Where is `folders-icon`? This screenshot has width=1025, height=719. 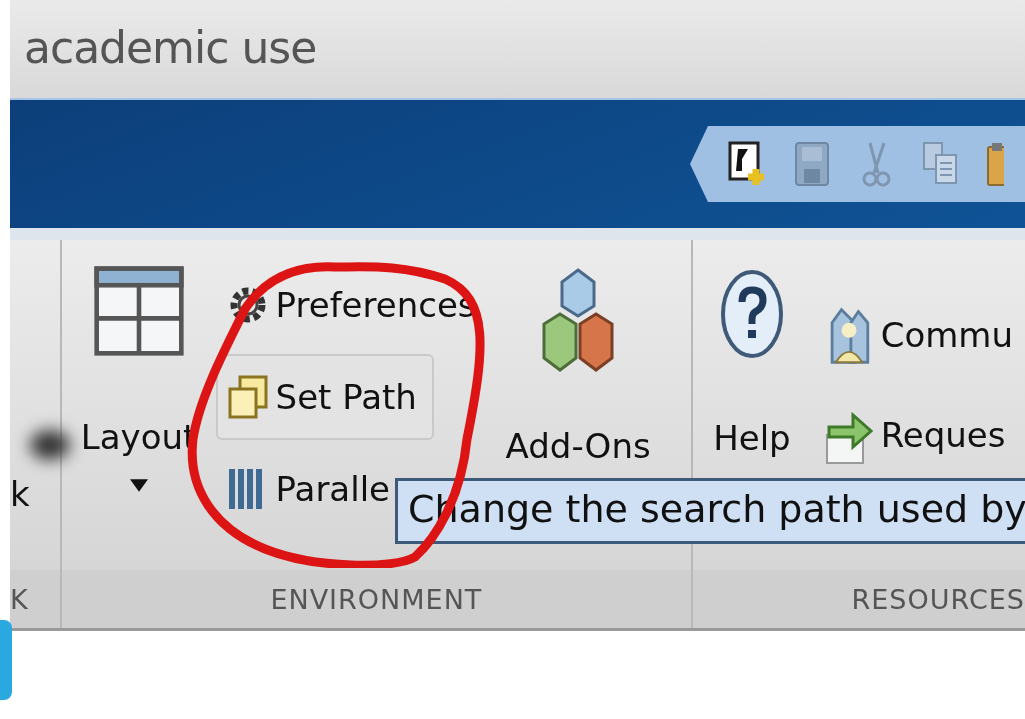 folders-icon is located at coordinates (247, 397).